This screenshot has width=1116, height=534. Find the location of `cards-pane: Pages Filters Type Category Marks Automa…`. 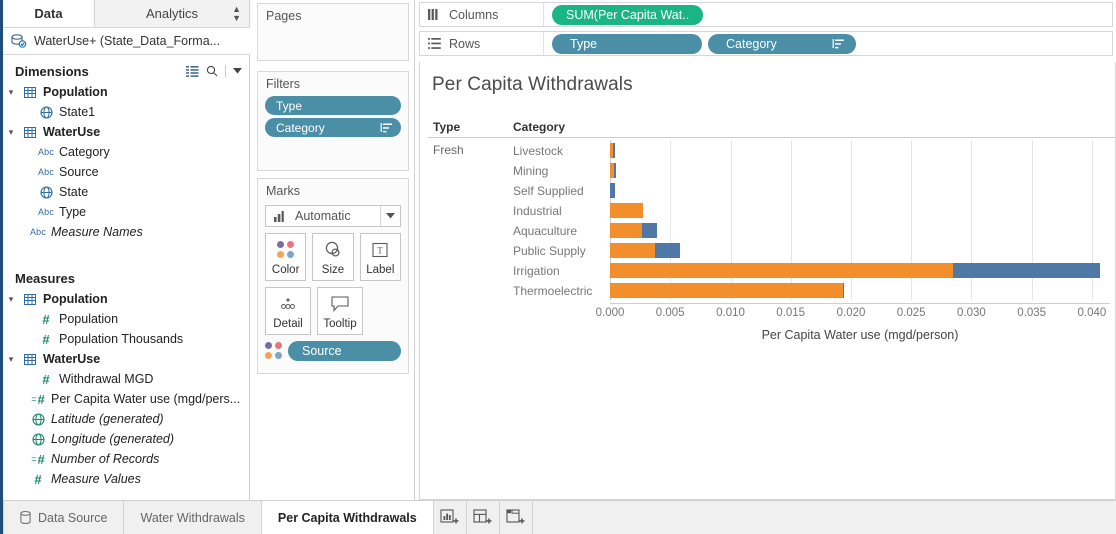

cards-pane: Pages Filters Type Category Marks Automa… is located at coordinates (333, 250).